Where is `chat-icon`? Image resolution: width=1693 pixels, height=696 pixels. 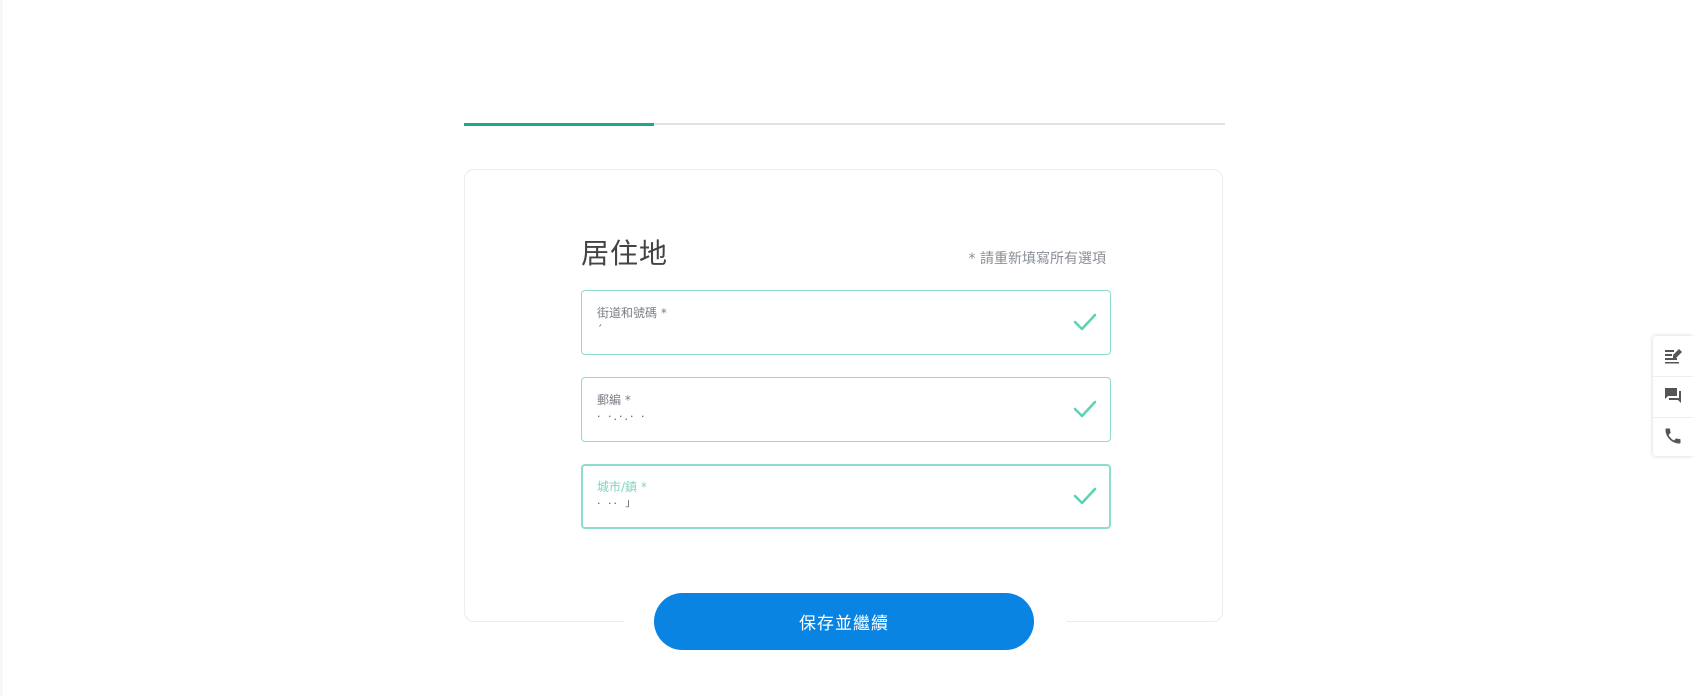
chat-icon is located at coordinates (1673, 397).